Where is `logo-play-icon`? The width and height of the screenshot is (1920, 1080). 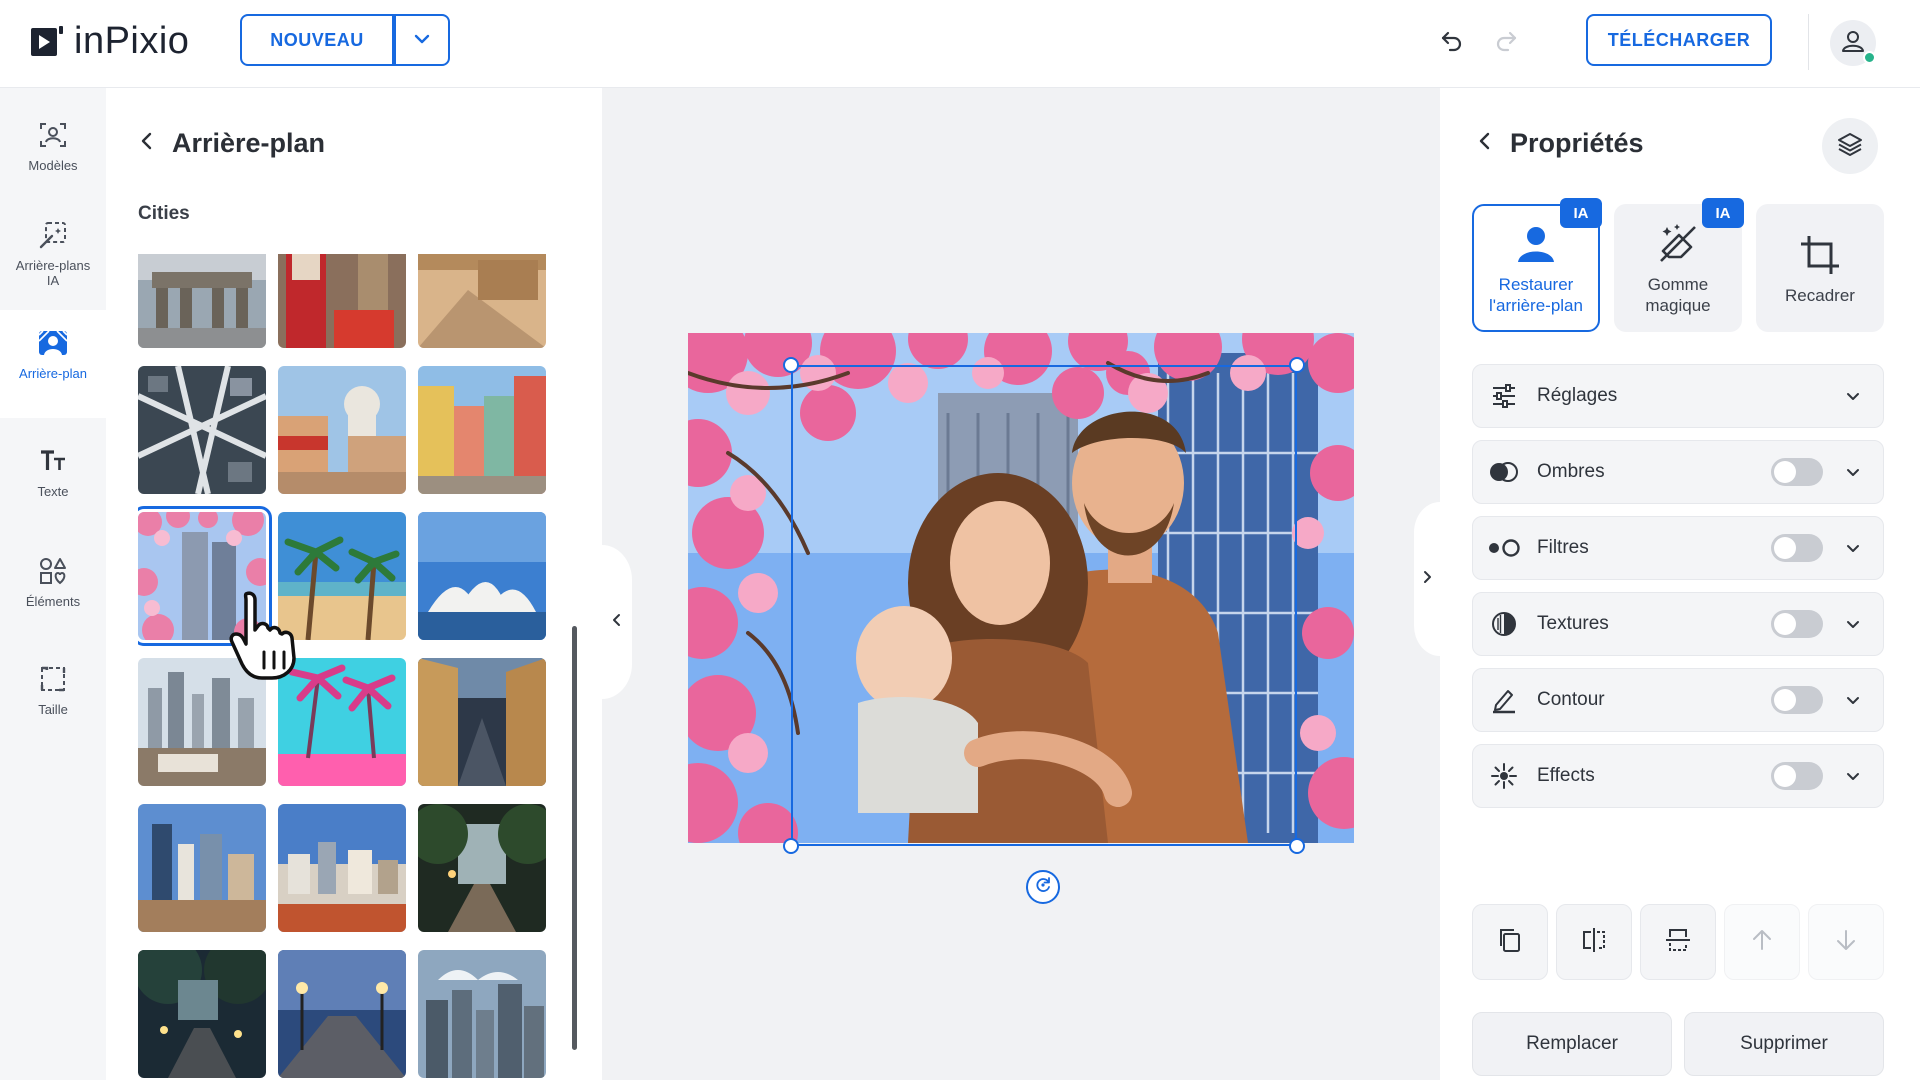 logo-play-icon is located at coordinates (47, 42).